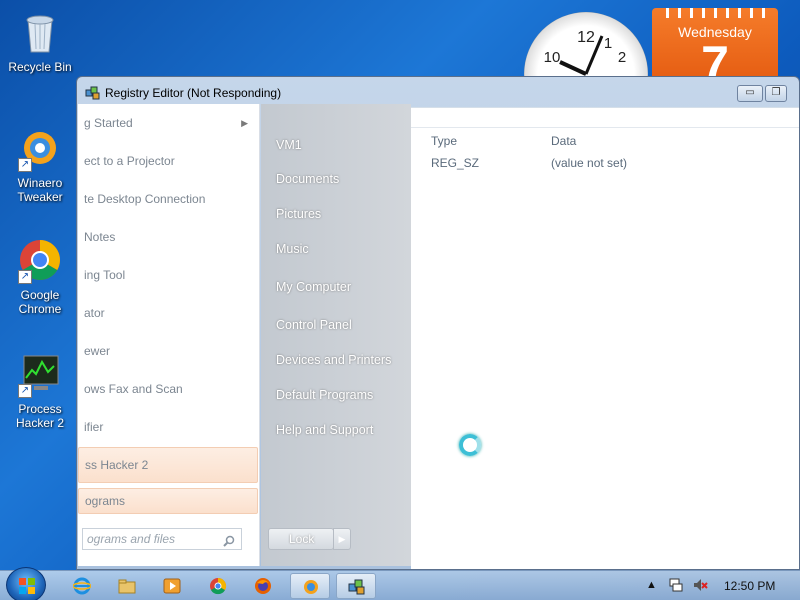 The image size is (800, 600). What do you see at coordinates (622, 57) in the screenshot?
I see `clock-number-2: 2` at bounding box center [622, 57].